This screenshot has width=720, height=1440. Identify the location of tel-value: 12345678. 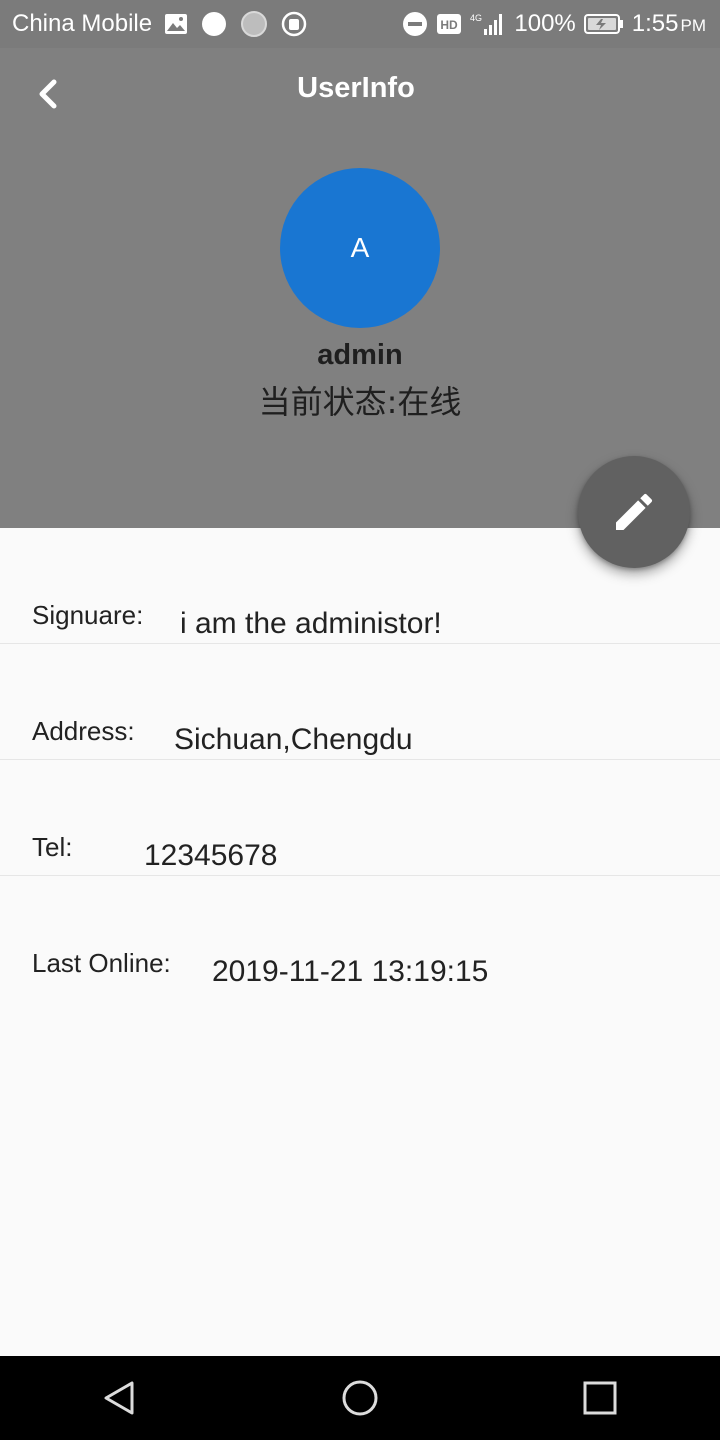
(211, 855).